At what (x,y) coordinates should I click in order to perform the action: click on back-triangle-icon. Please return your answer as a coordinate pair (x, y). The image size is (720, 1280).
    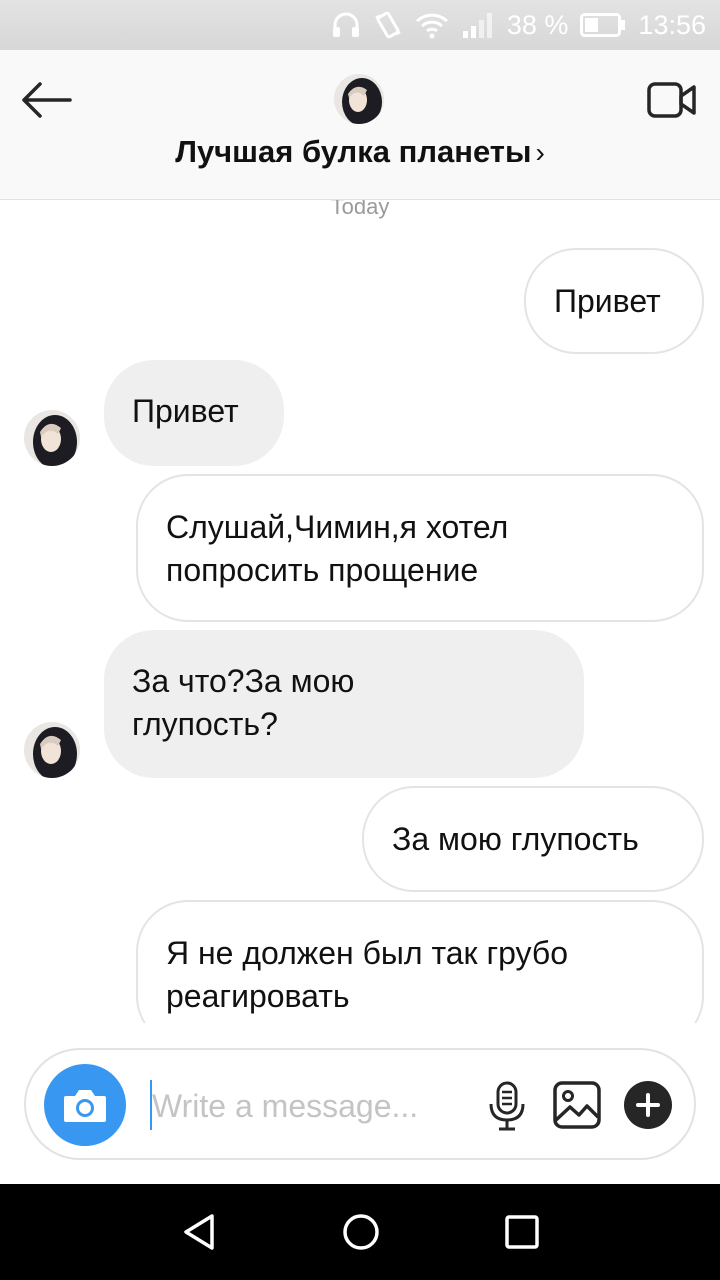
    Looking at the image, I should click on (200, 1232).